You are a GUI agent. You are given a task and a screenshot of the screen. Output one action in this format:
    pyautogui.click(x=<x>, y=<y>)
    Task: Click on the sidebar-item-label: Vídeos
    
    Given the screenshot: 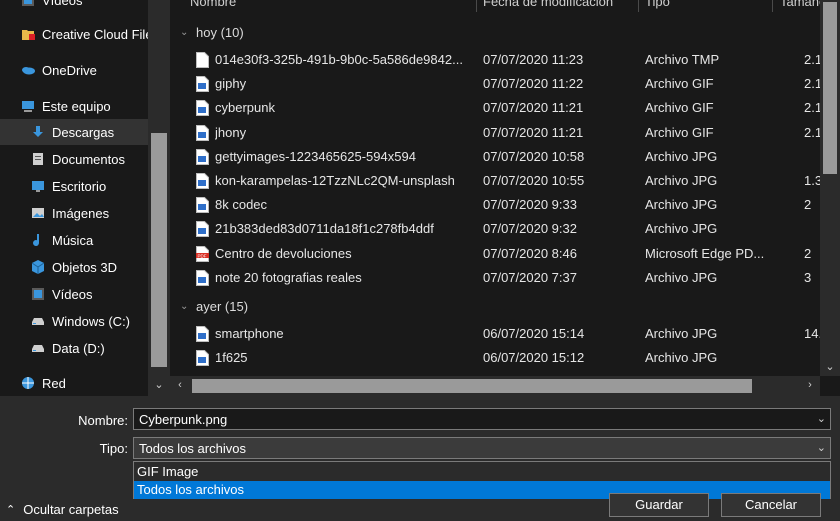 What is the action you would take?
    pyautogui.click(x=72, y=294)
    